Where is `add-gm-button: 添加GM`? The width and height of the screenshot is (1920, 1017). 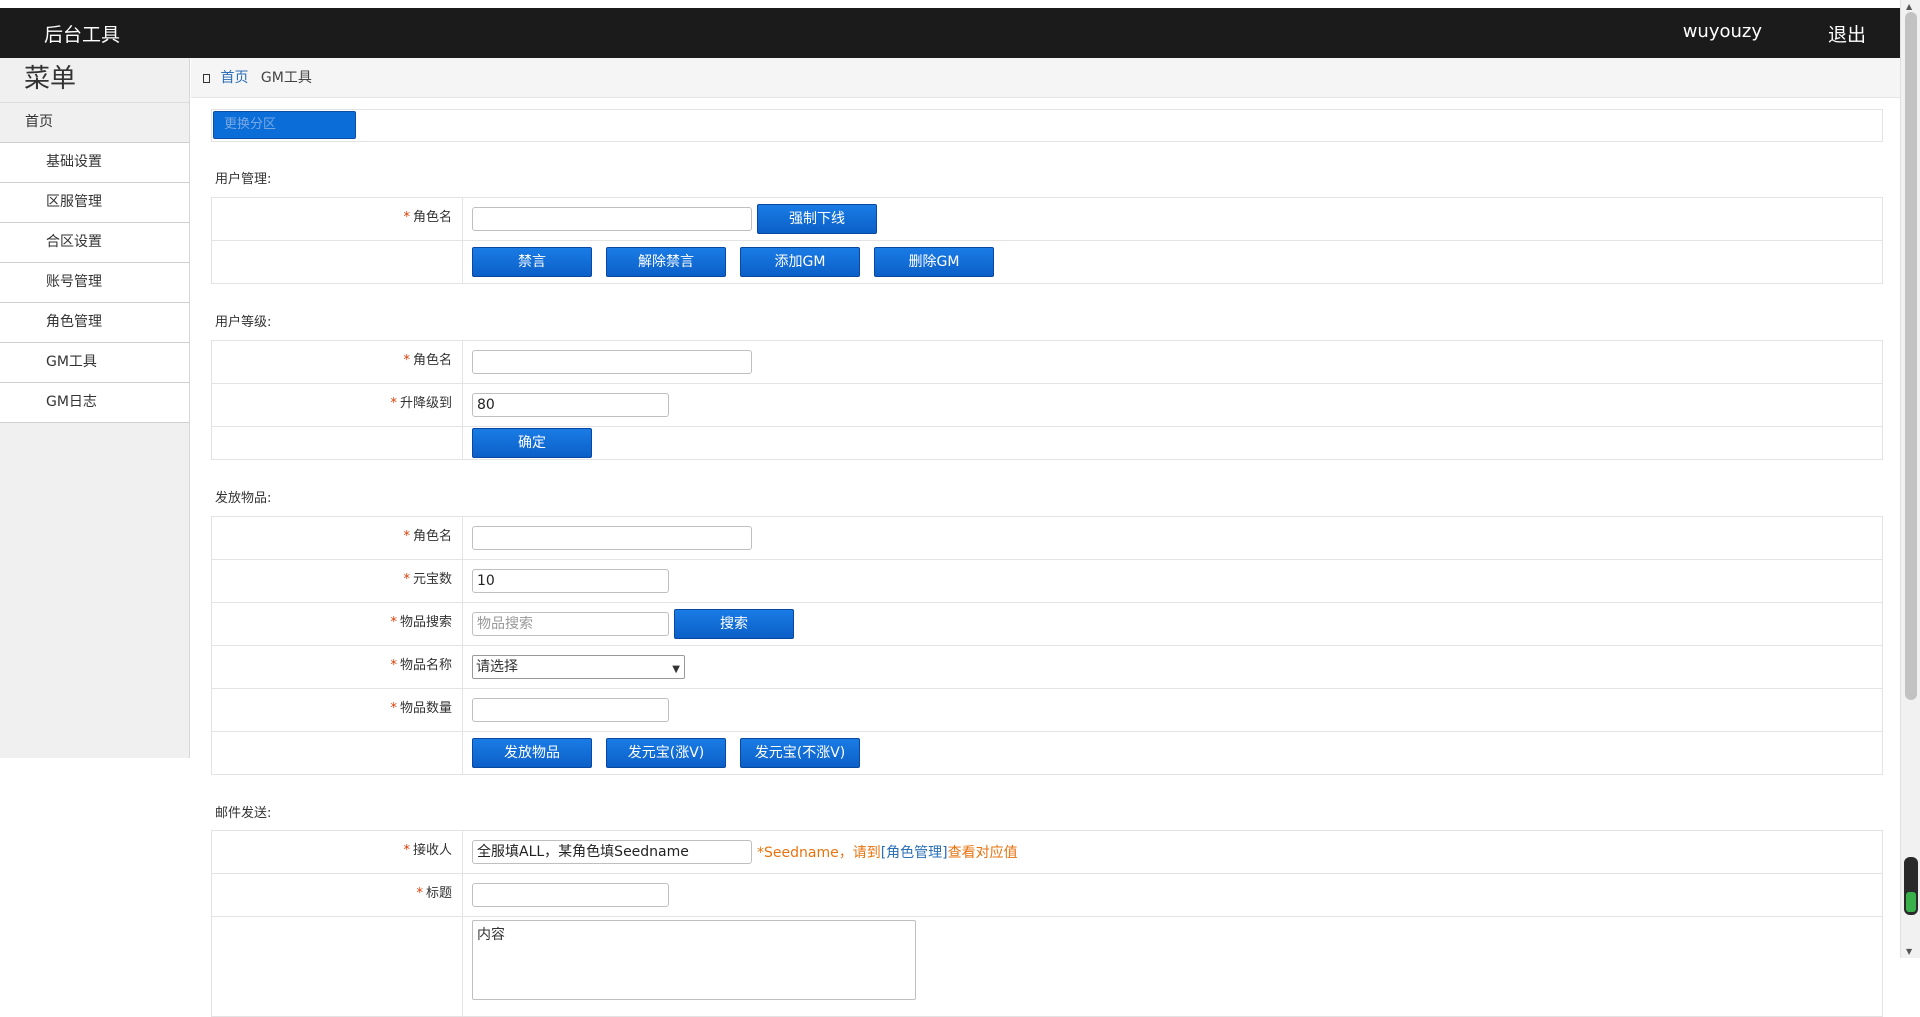 add-gm-button: 添加GM is located at coordinates (800, 262).